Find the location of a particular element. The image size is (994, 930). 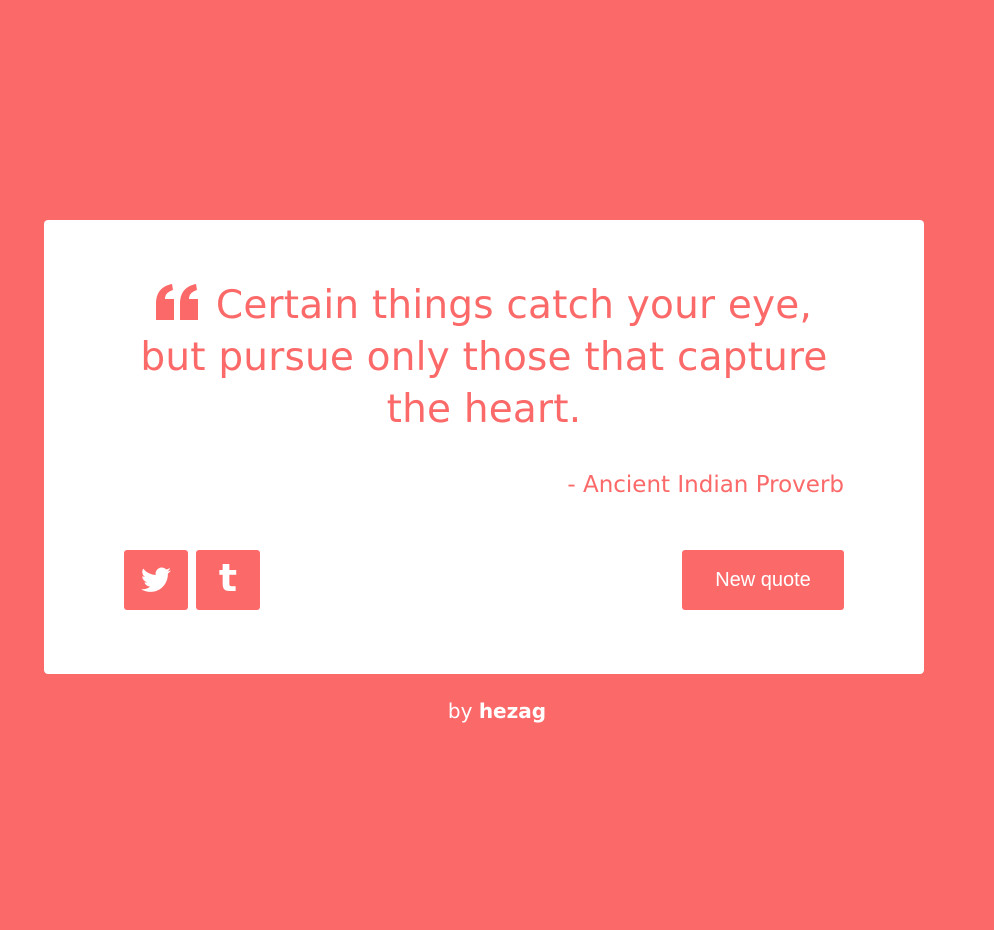

quote-author: - Ancient Indian Proverb is located at coordinates (705, 485).